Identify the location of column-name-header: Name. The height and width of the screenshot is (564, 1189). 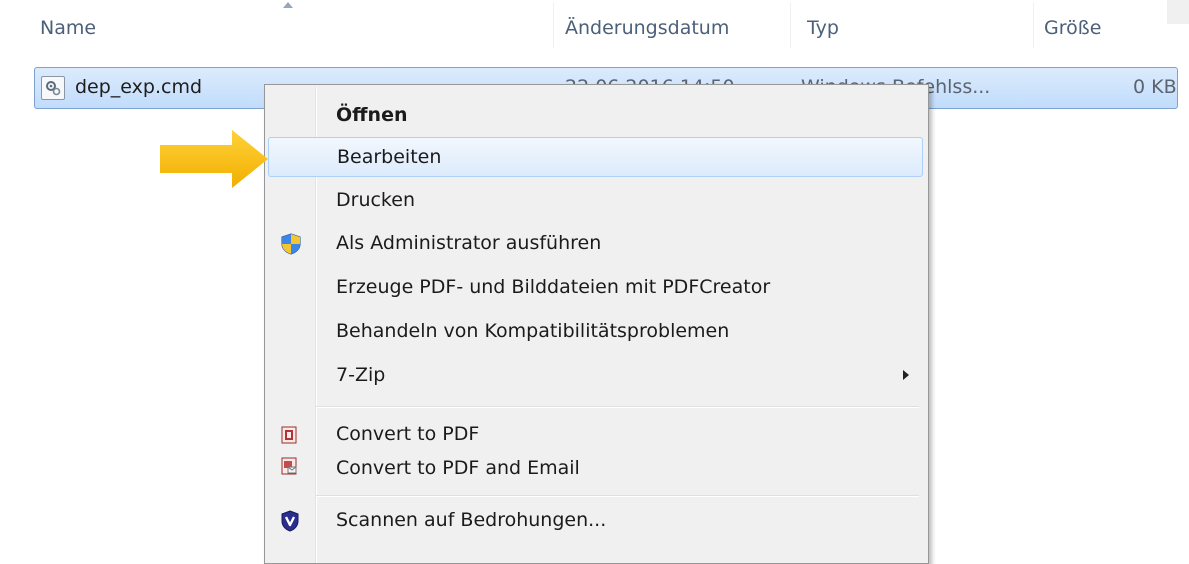
(68, 28).